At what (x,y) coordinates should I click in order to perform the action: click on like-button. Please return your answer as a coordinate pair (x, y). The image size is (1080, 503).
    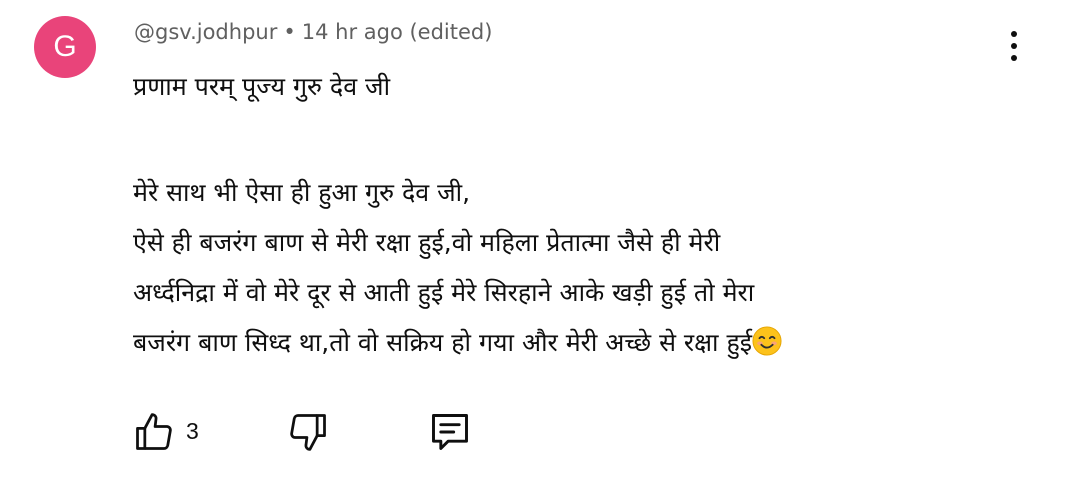
    Looking at the image, I should click on (154, 432).